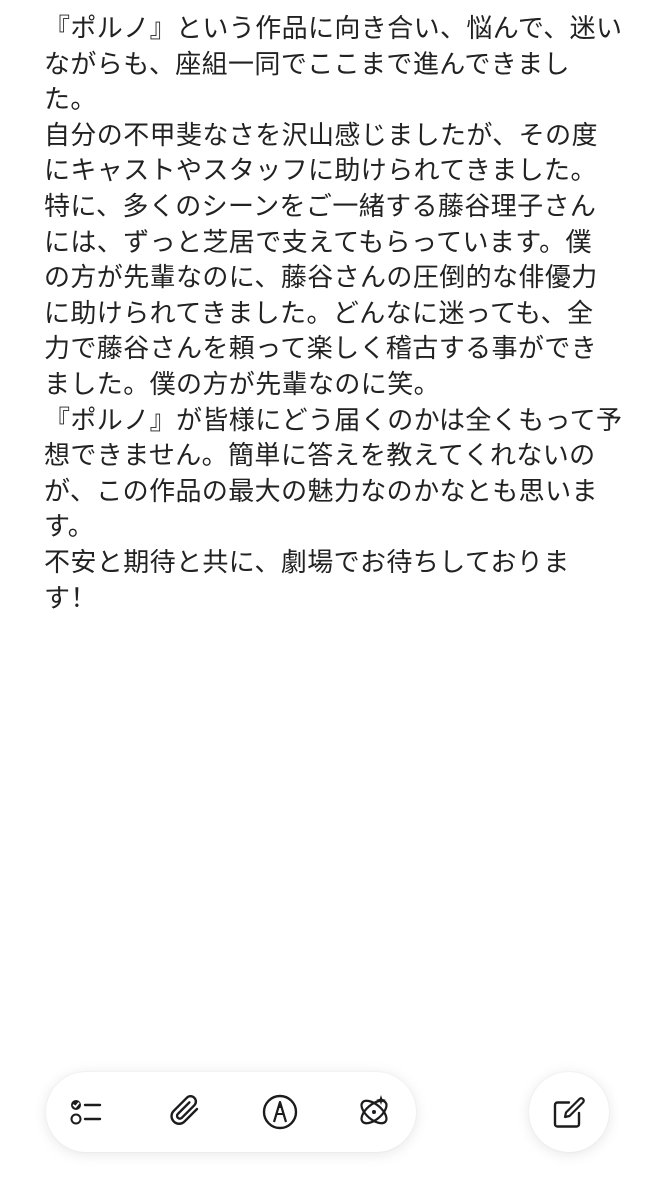 This screenshot has width=655, height=1200. What do you see at coordinates (70, 598) in the screenshot?
I see `note-line: す！` at bounding box center [70, 598].